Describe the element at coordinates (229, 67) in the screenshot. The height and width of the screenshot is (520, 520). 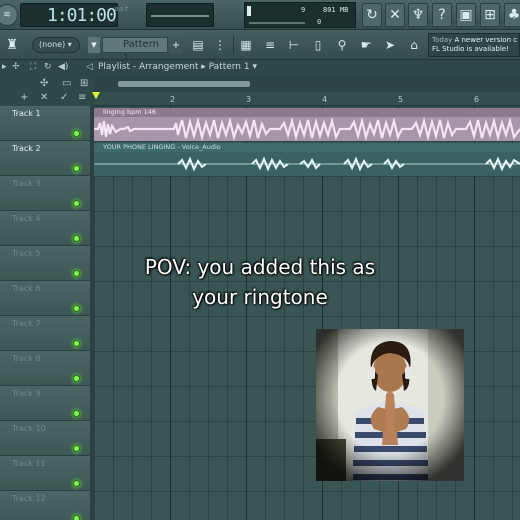
I see `playlist-pattern: Pattern 1` at that location.